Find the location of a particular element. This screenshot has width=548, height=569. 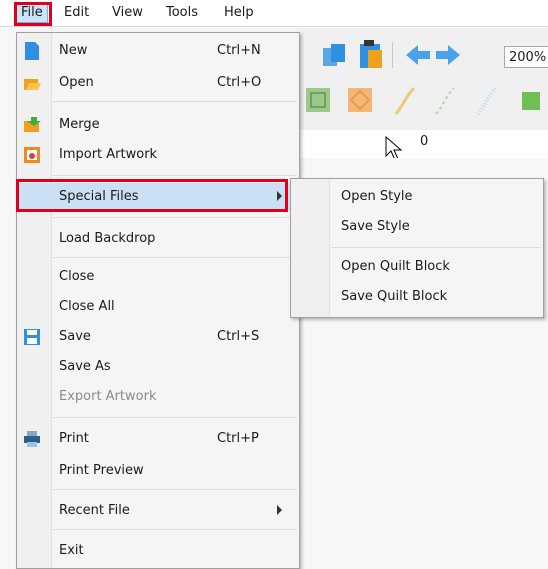

menu-item-recent-file: Recent File is located at coordinates (158, 511).